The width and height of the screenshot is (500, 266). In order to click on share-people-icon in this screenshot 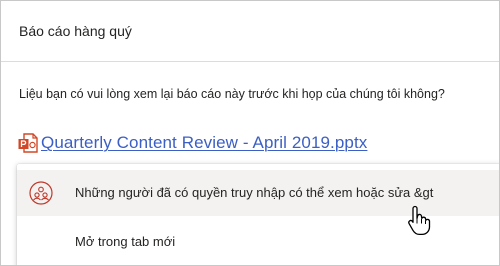, I will do `click(41, 193)`.